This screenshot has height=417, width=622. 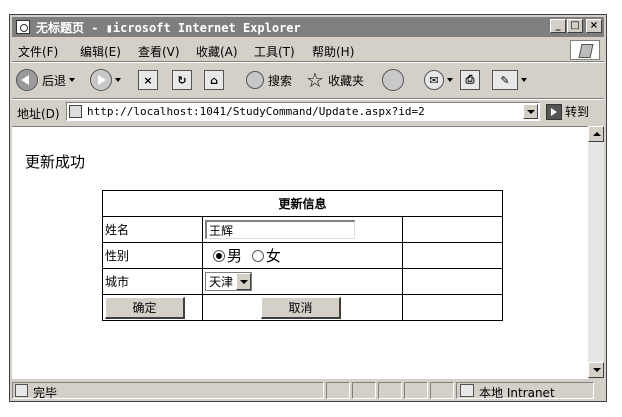 I want to click on home-icon: ⌂, so click(x=214, y=80).